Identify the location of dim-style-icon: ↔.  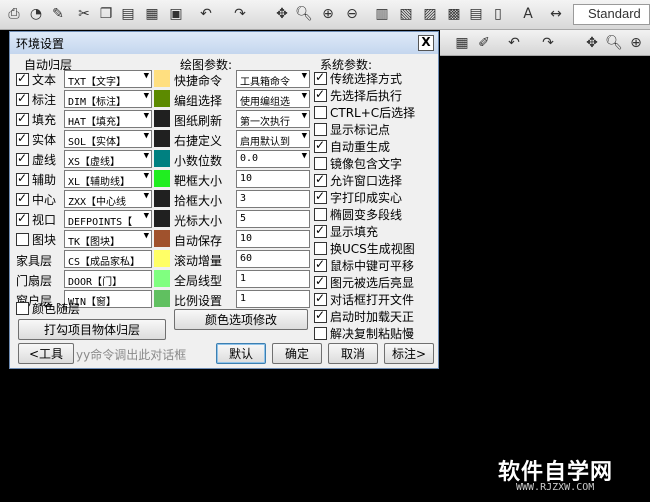
(556, 14).